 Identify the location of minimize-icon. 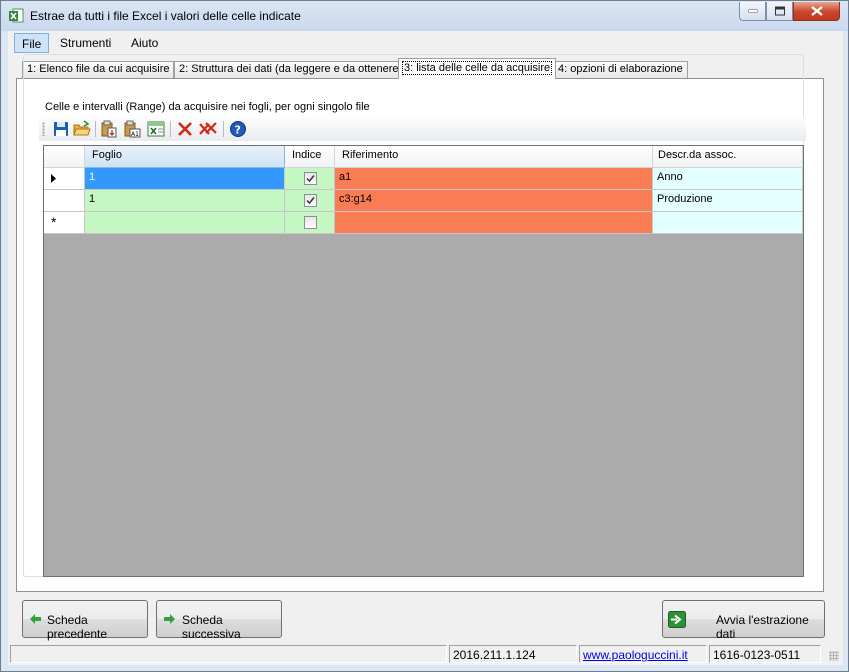
(752, 11).